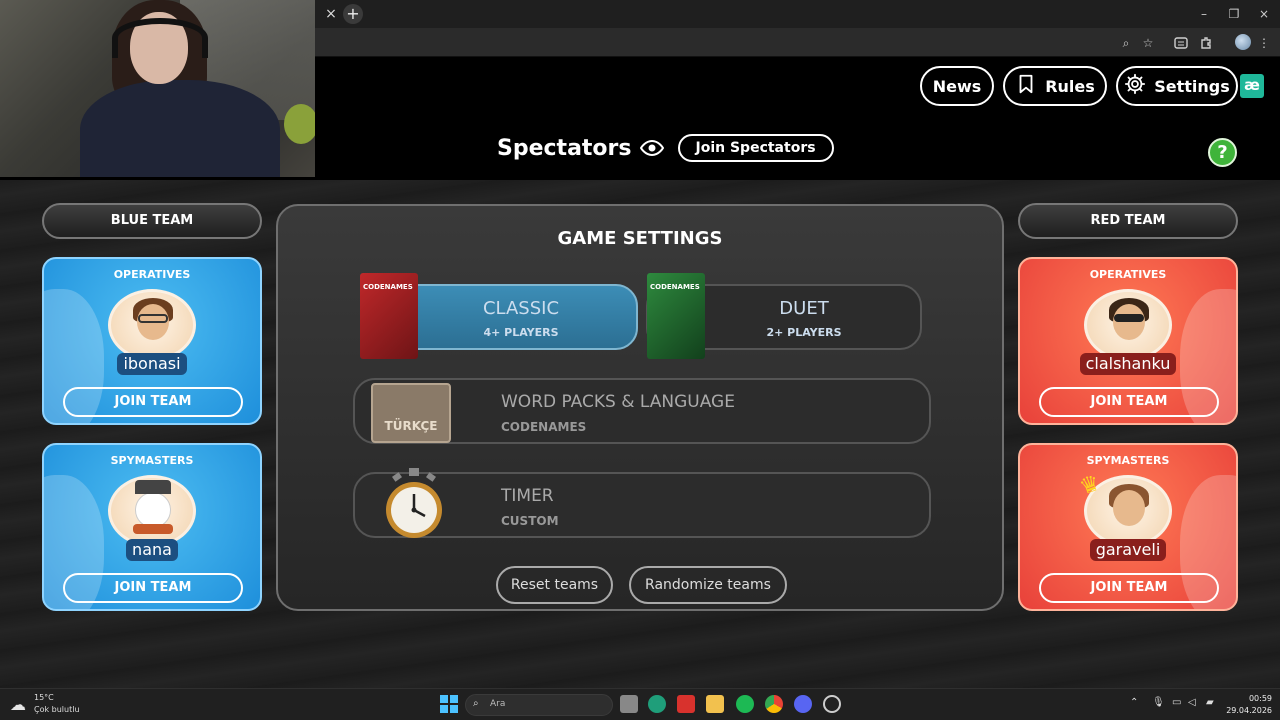 Image resolution: width=1280 pixels, height=720 pixels. What do you see at coordinates (1257, 698) in the screenshot?
I see `clock-time: 00:59` at bounding box center [1257, 698].